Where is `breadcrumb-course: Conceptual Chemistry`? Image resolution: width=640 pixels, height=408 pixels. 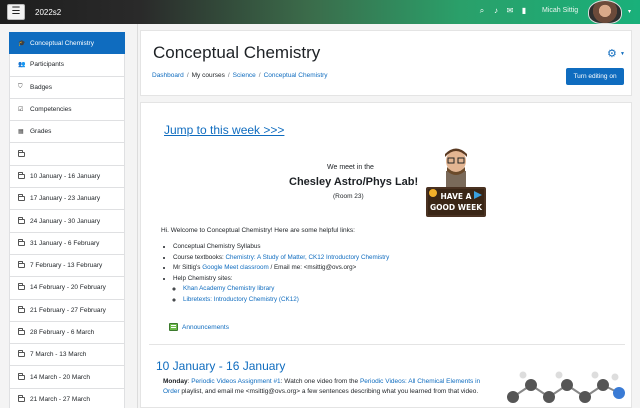 breadcrumb-course: Conceptual Chemistry is located at coordinates (296, 75).